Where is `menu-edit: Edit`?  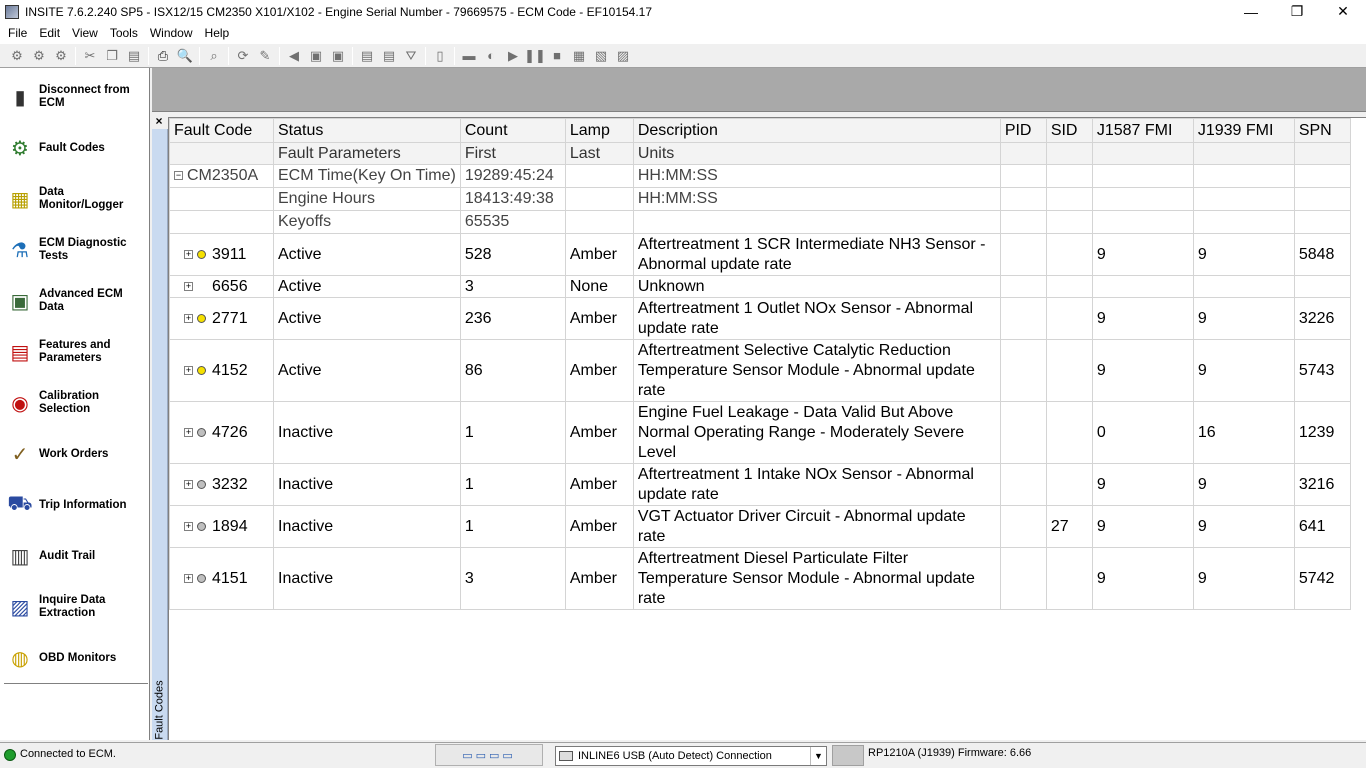 menu-edit: Edit is located at coordinates (49, 33).